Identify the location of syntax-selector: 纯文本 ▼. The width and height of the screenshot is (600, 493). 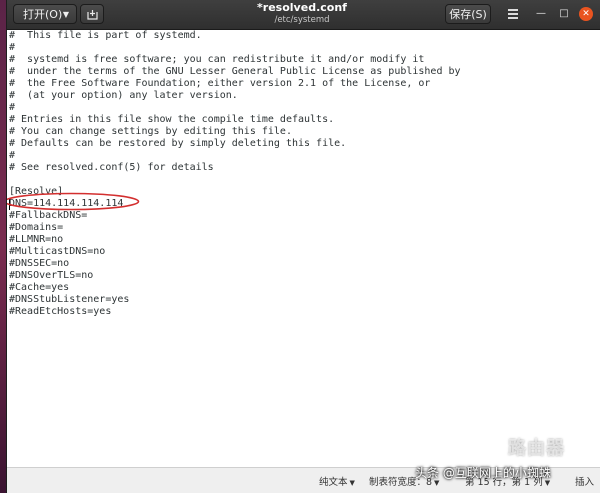
(337, 483).